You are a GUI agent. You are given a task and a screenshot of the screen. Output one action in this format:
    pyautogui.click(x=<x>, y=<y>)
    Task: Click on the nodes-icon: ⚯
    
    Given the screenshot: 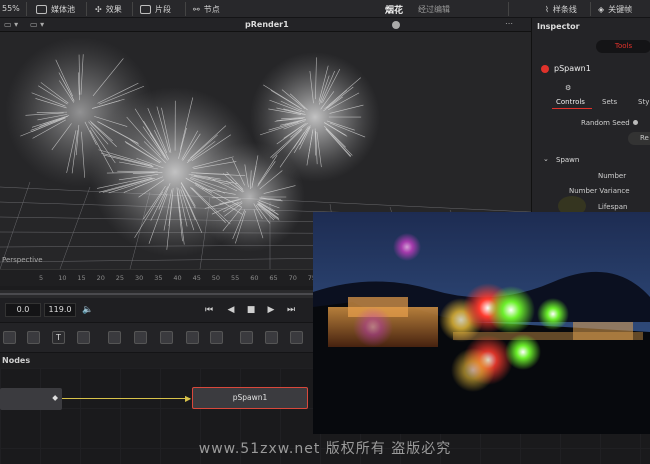 What is the action you would take?
    pyautogui.click(x=196, y=9)
    